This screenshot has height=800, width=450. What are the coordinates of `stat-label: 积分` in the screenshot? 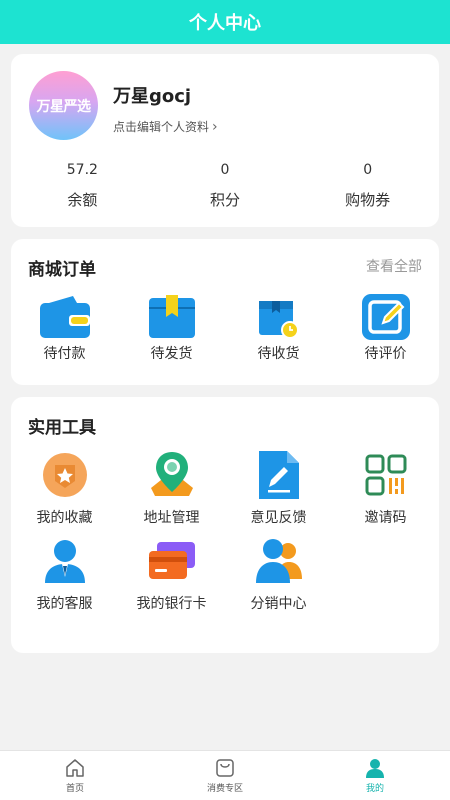 It's located at (225, 200).